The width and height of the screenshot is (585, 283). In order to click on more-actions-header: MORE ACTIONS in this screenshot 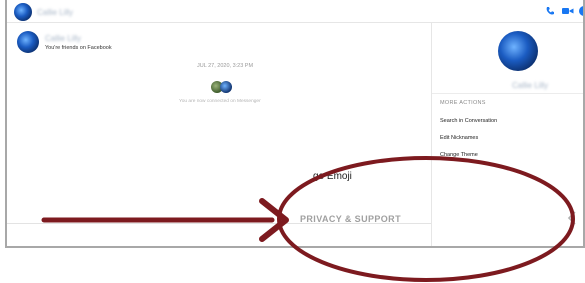, I will do `click(463, 103)`.